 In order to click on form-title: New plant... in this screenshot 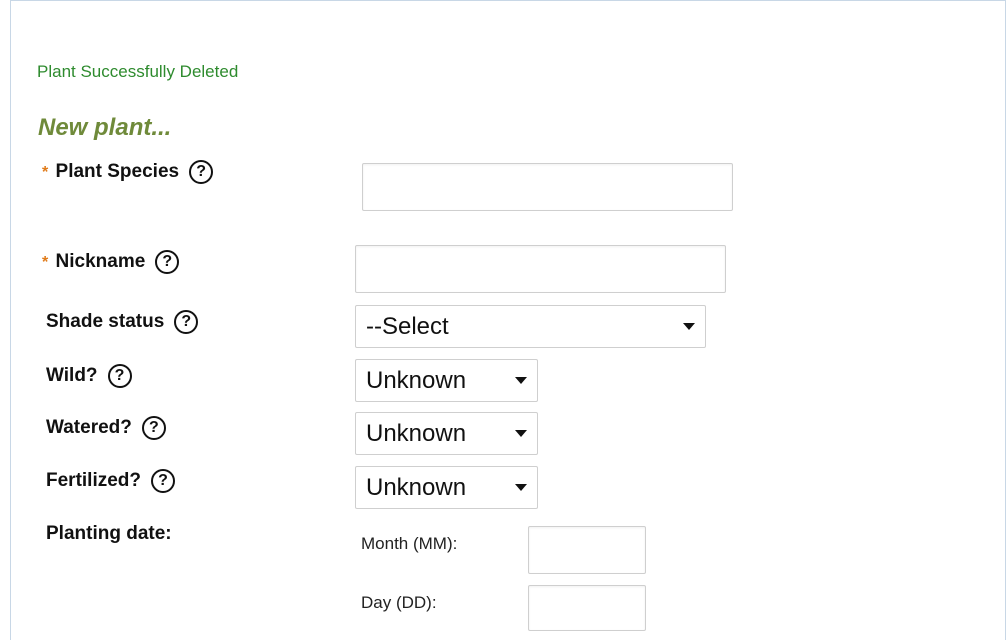, I will do `click(105, 127)`.